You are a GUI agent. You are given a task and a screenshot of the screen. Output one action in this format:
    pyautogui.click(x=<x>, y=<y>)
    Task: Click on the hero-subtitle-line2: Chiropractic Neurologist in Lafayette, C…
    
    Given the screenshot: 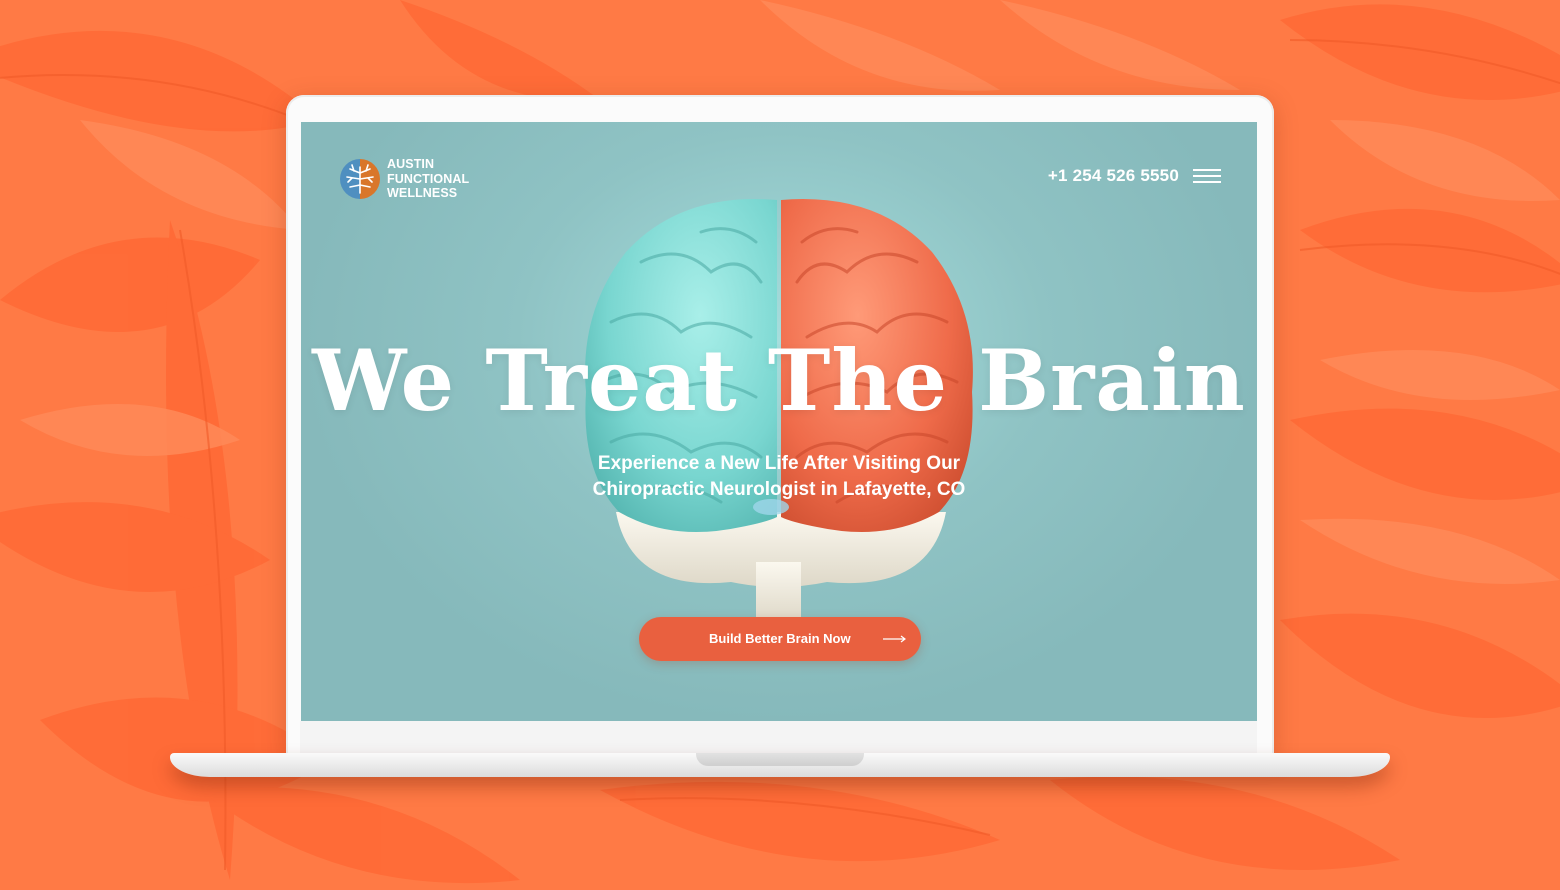 What is the action you would take?
    pyautogui.click(x=779, y=489)
    